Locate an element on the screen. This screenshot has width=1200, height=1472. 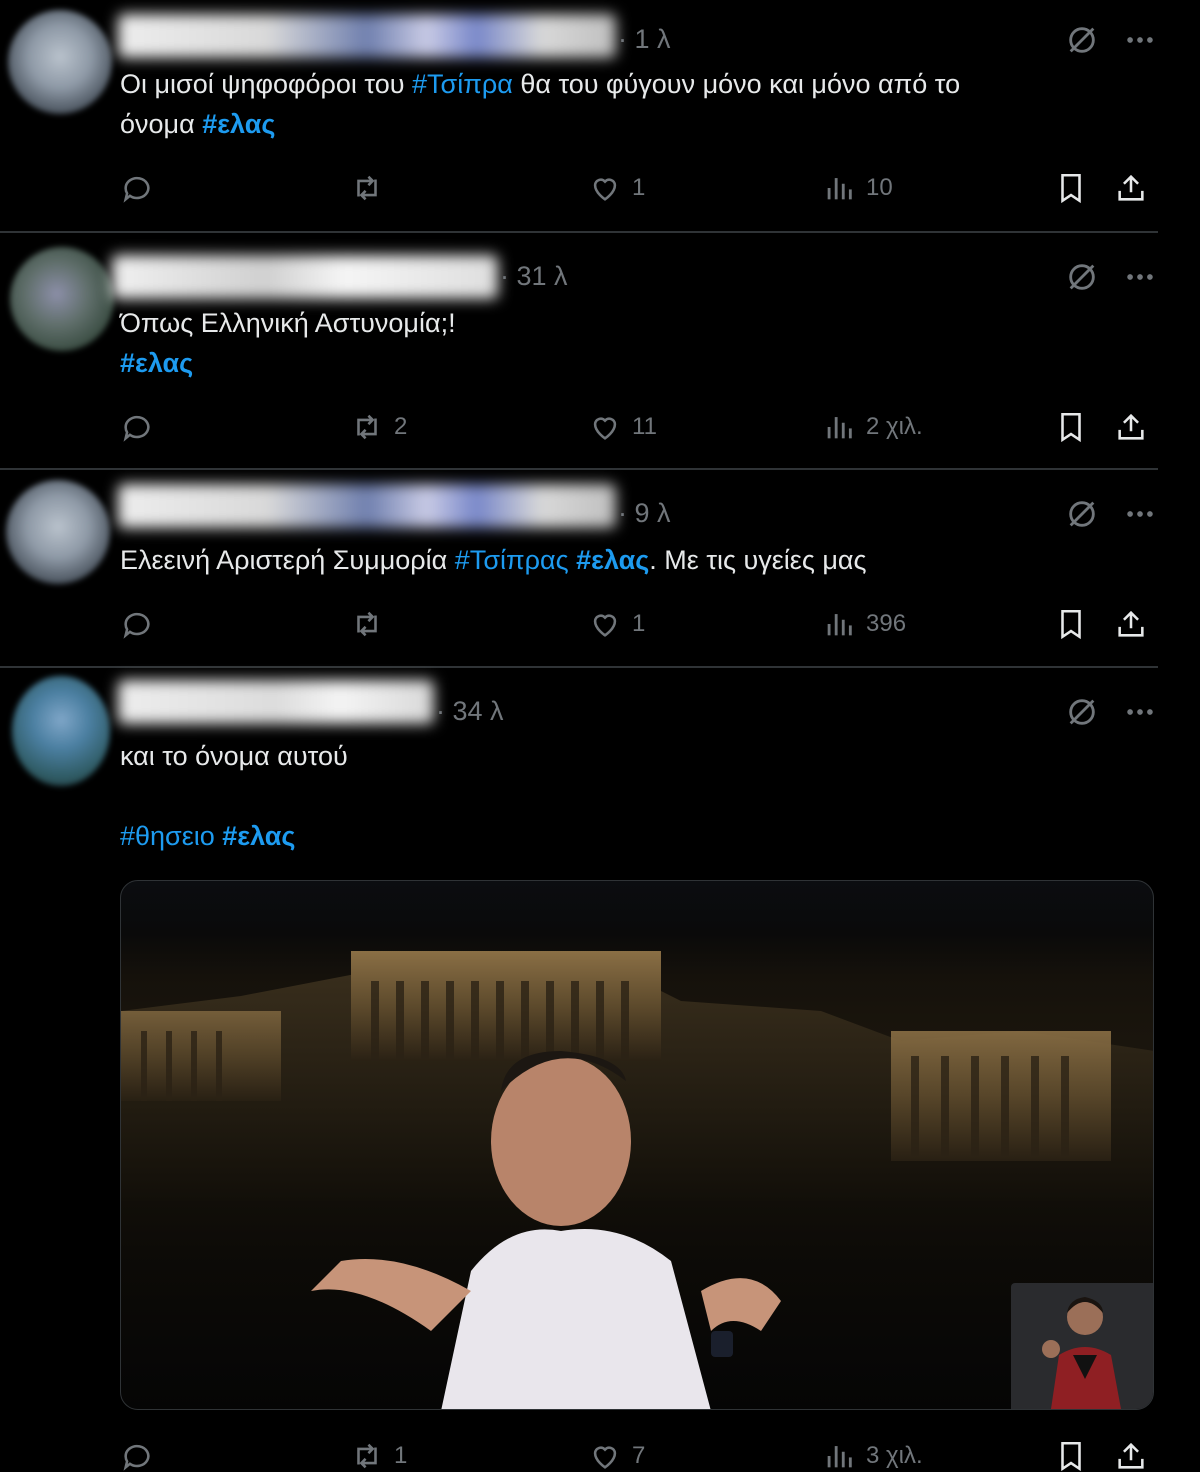
reposts-count: 1 is located at coordinates (401, 1455).